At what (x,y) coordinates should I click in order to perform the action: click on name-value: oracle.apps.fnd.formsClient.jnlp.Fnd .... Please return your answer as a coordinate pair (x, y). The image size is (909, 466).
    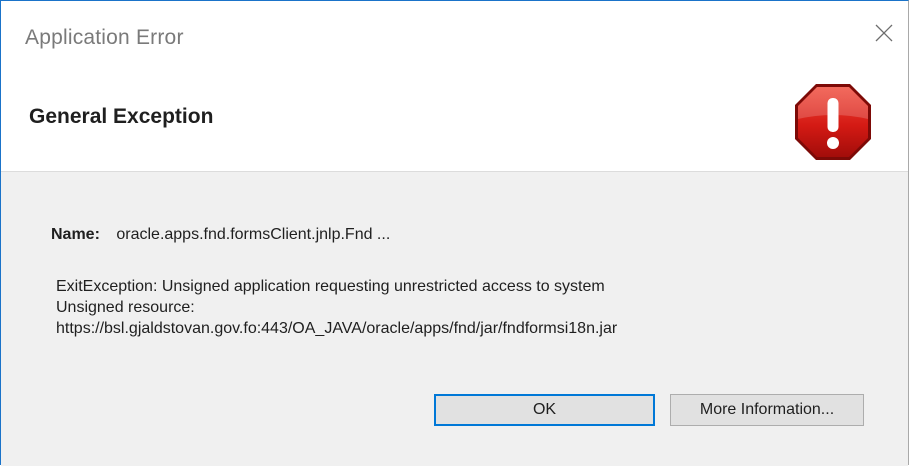
    Looking at the image, I should click on (253, 234).